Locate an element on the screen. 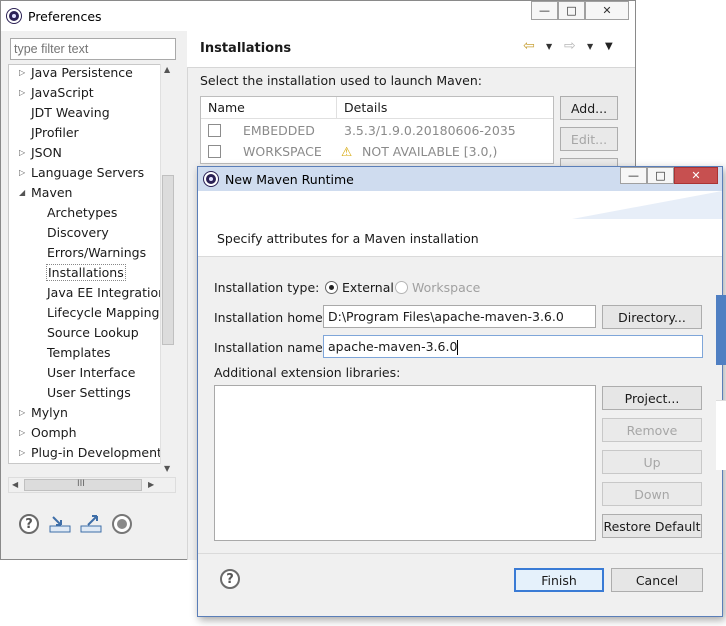 This screenshot has width=726, height=626. tree-item: ▷ Language Servers is located at coordinates (81, 173).